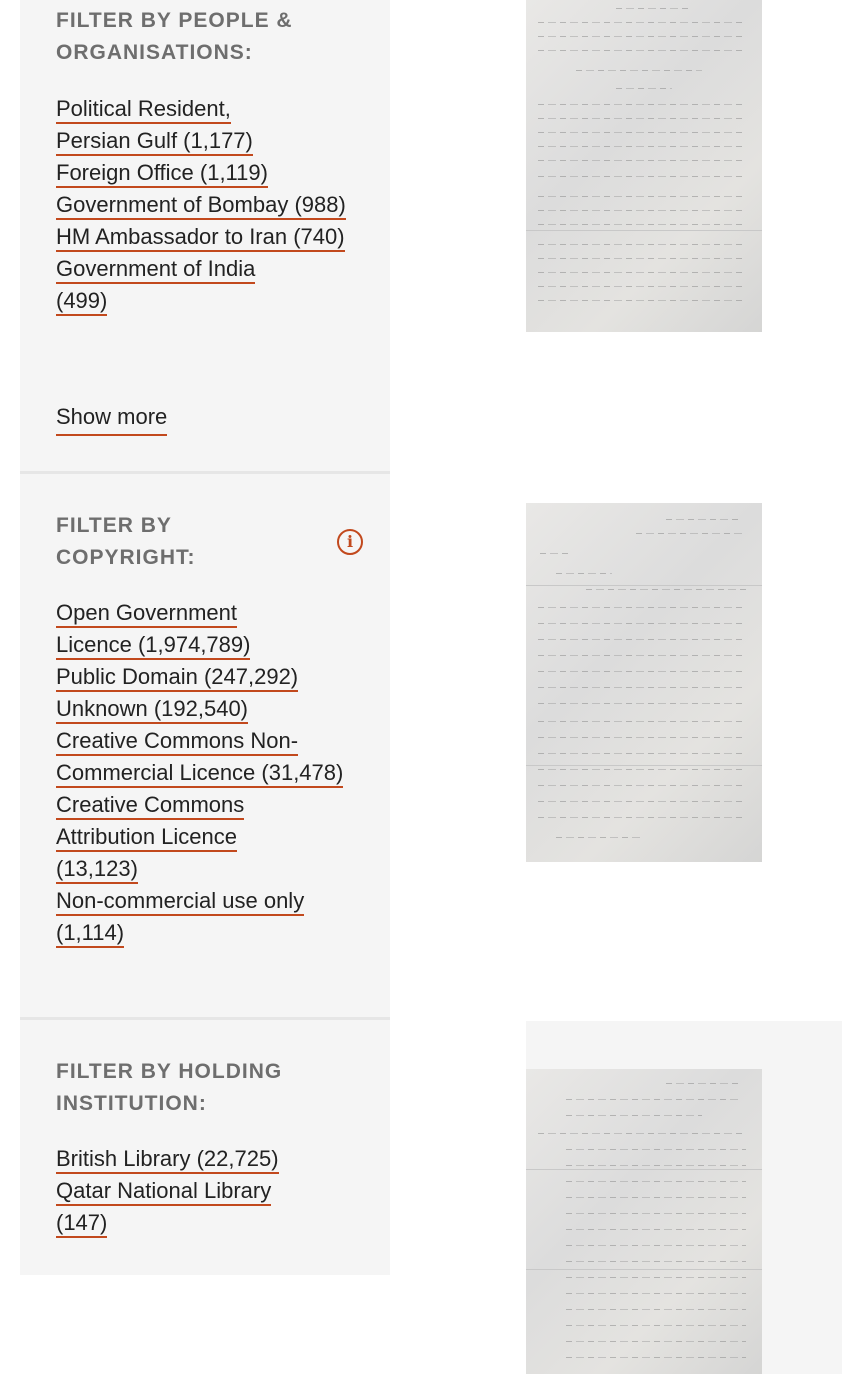  I want to click on list-item: British Library (22,725), so click(206, 1159).